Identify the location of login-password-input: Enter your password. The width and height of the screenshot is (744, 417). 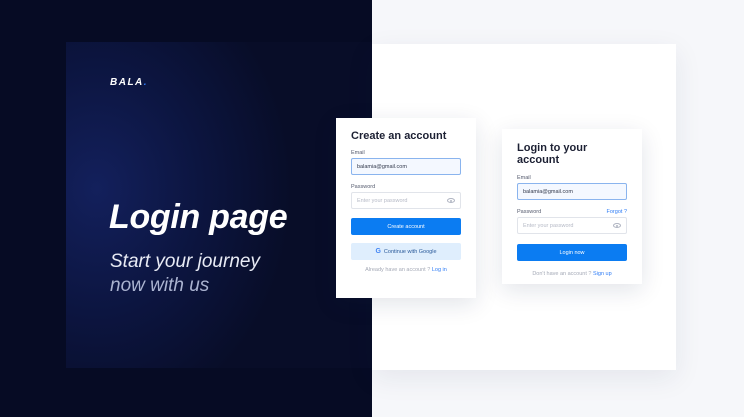
(572, 225).